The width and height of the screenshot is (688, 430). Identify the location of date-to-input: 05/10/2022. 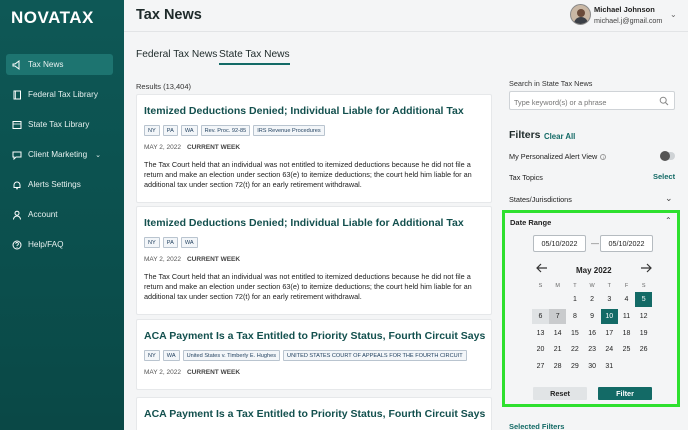
(626, 243).